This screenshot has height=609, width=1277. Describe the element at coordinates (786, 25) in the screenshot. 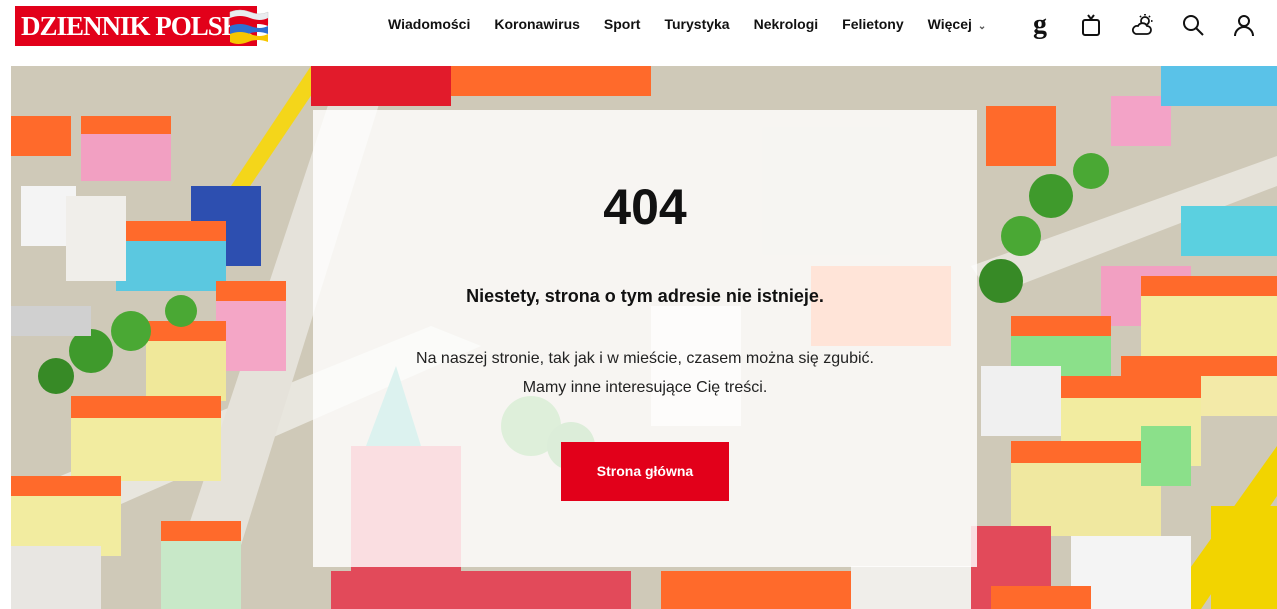

I see `nav-item-nekrologi: Nekrologi` at that location.